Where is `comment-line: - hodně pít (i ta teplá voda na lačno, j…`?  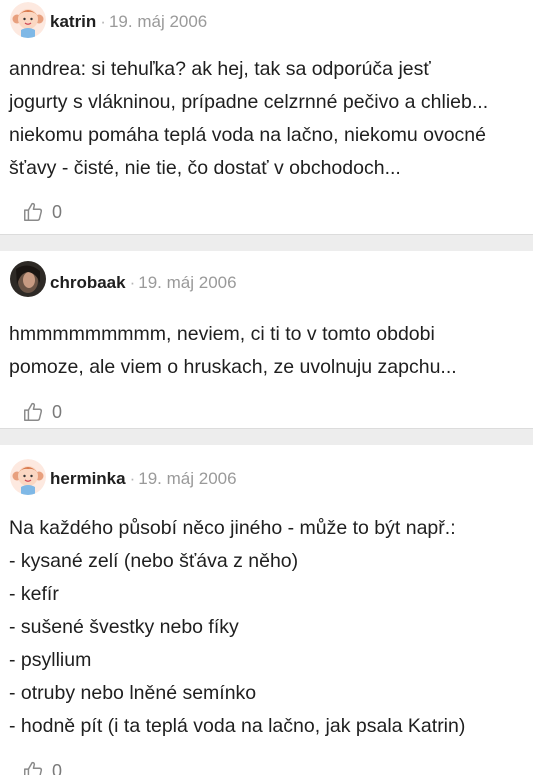
comment-line: - hodně pít (i ta teplá voda na lačno, j… is located at coordinates (237, 726).